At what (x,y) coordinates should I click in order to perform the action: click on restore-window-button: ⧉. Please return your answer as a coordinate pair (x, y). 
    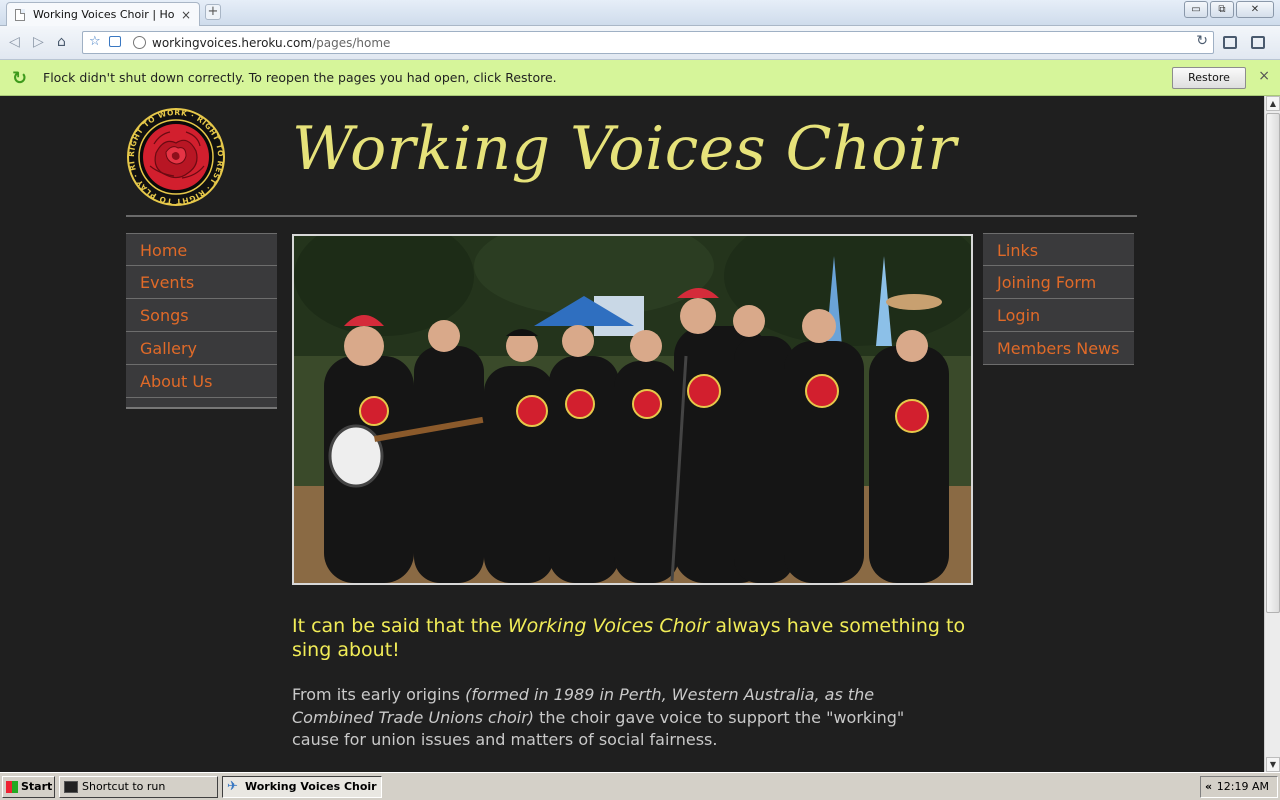
    Looking at the image, I should click on (1222, 9).